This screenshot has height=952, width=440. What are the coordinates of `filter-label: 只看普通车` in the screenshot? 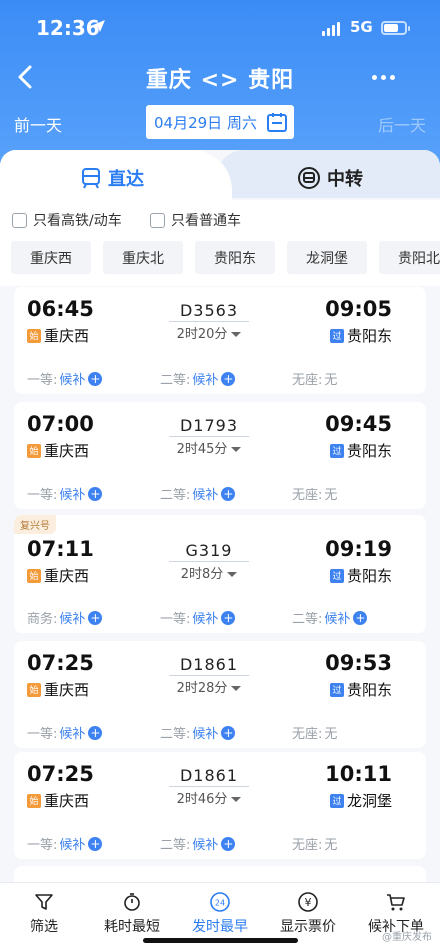 It's located at (206, 221).